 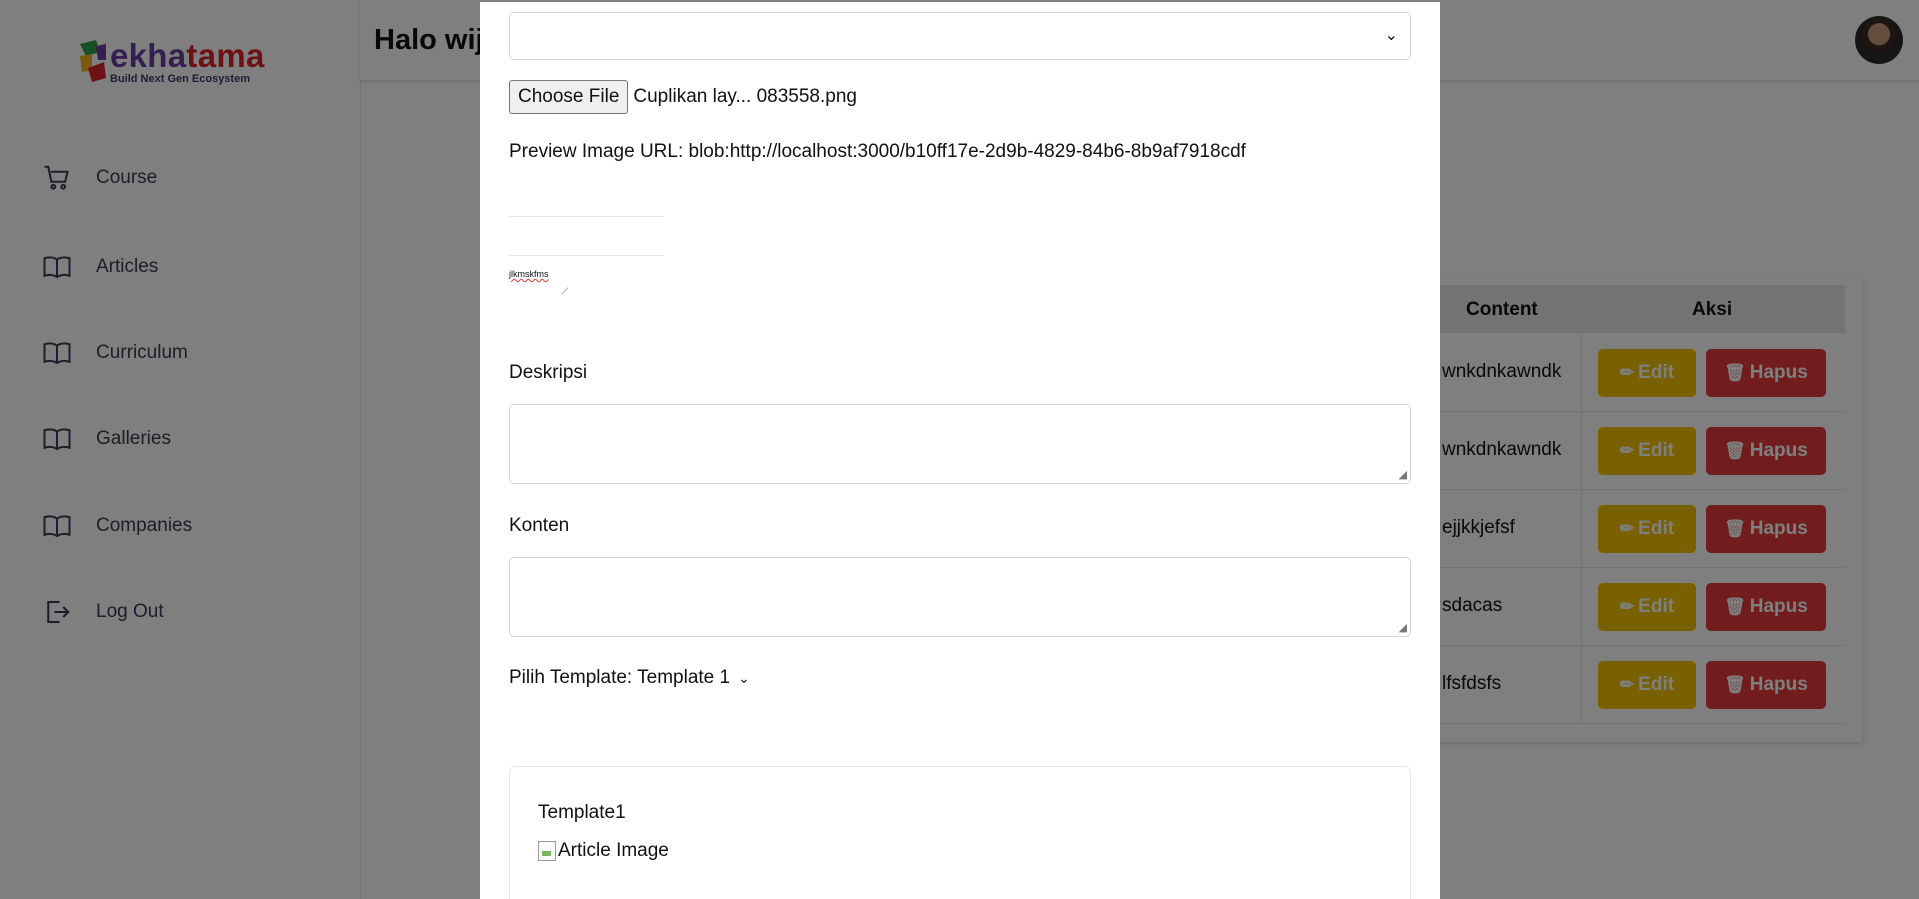 I want to click on template-select: Pilih Template: Template 1 ⌄, so click(x=629, y=678).